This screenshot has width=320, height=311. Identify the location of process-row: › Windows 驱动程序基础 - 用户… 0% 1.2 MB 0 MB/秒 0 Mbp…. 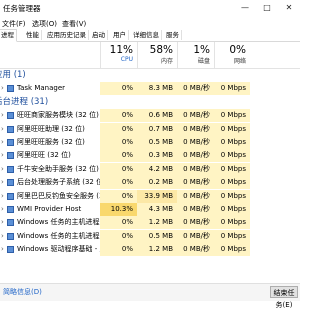
(150, 250).